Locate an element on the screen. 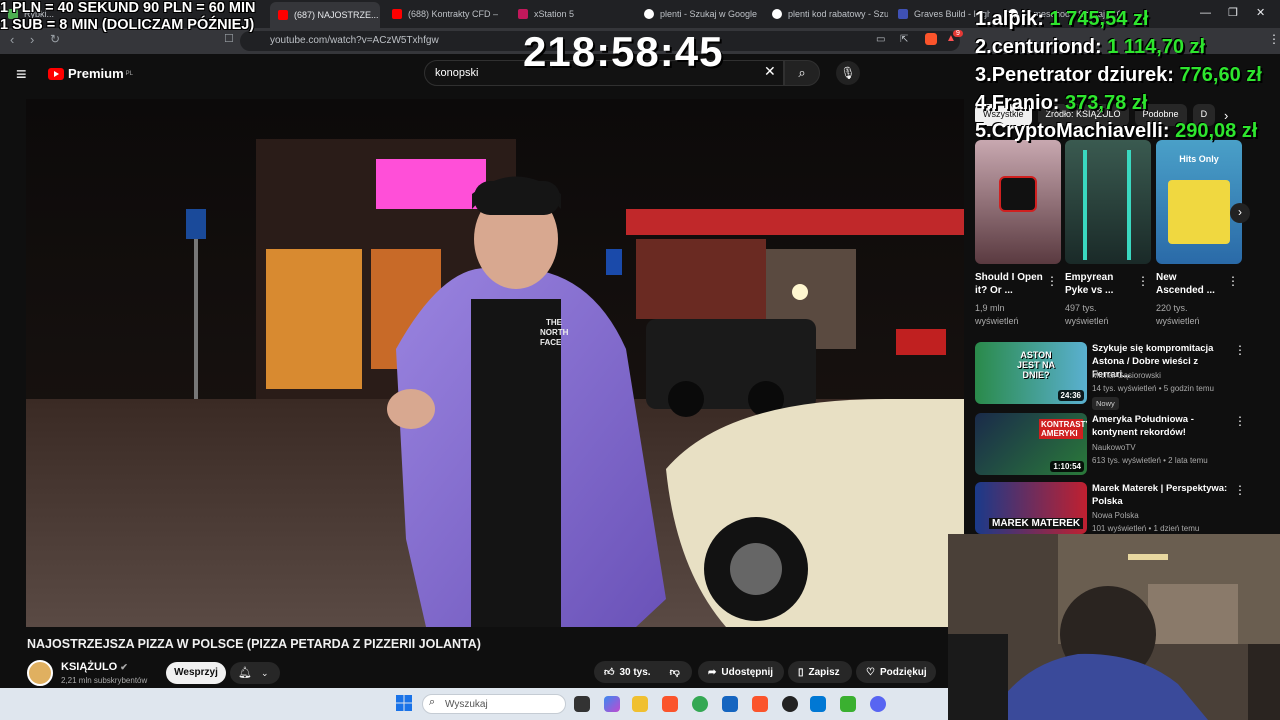 This screenshot has width=1280, height=720. forward-icon: › is located at coordinates (32, 39).